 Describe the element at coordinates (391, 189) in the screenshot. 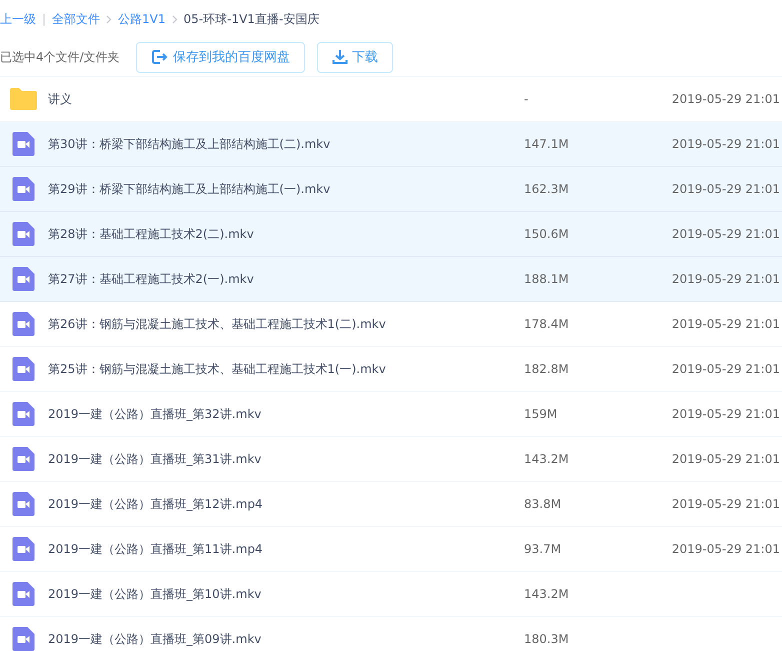

I see `file-row: 第29讲：桥梁下部结构施工及上部结构施工(一).mkv 162.3M 2019-05-29 21:01` at that location.